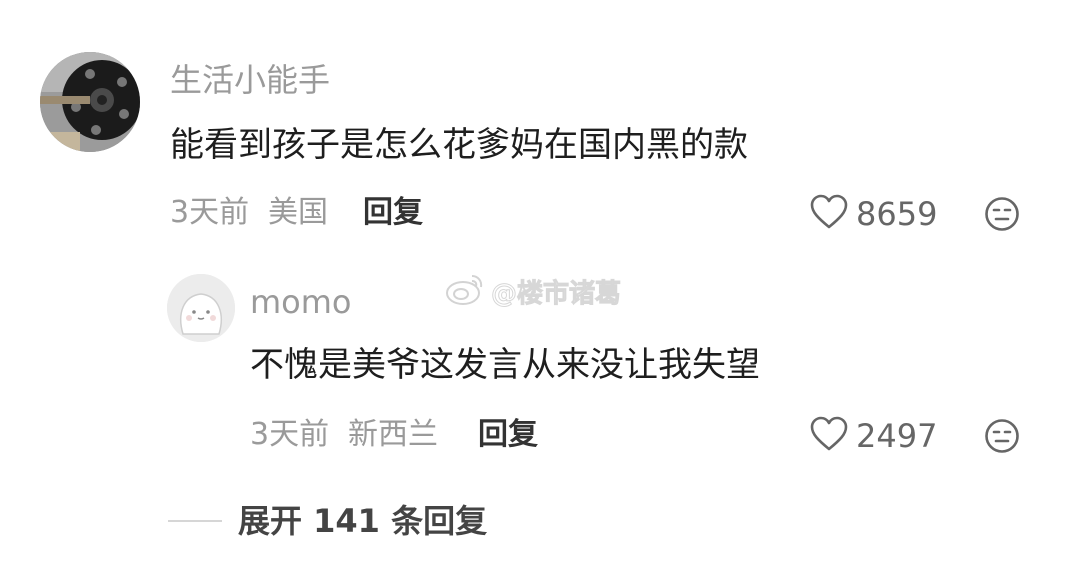  I want to click on watermark: @楼市诸葛, so click(533, 291).